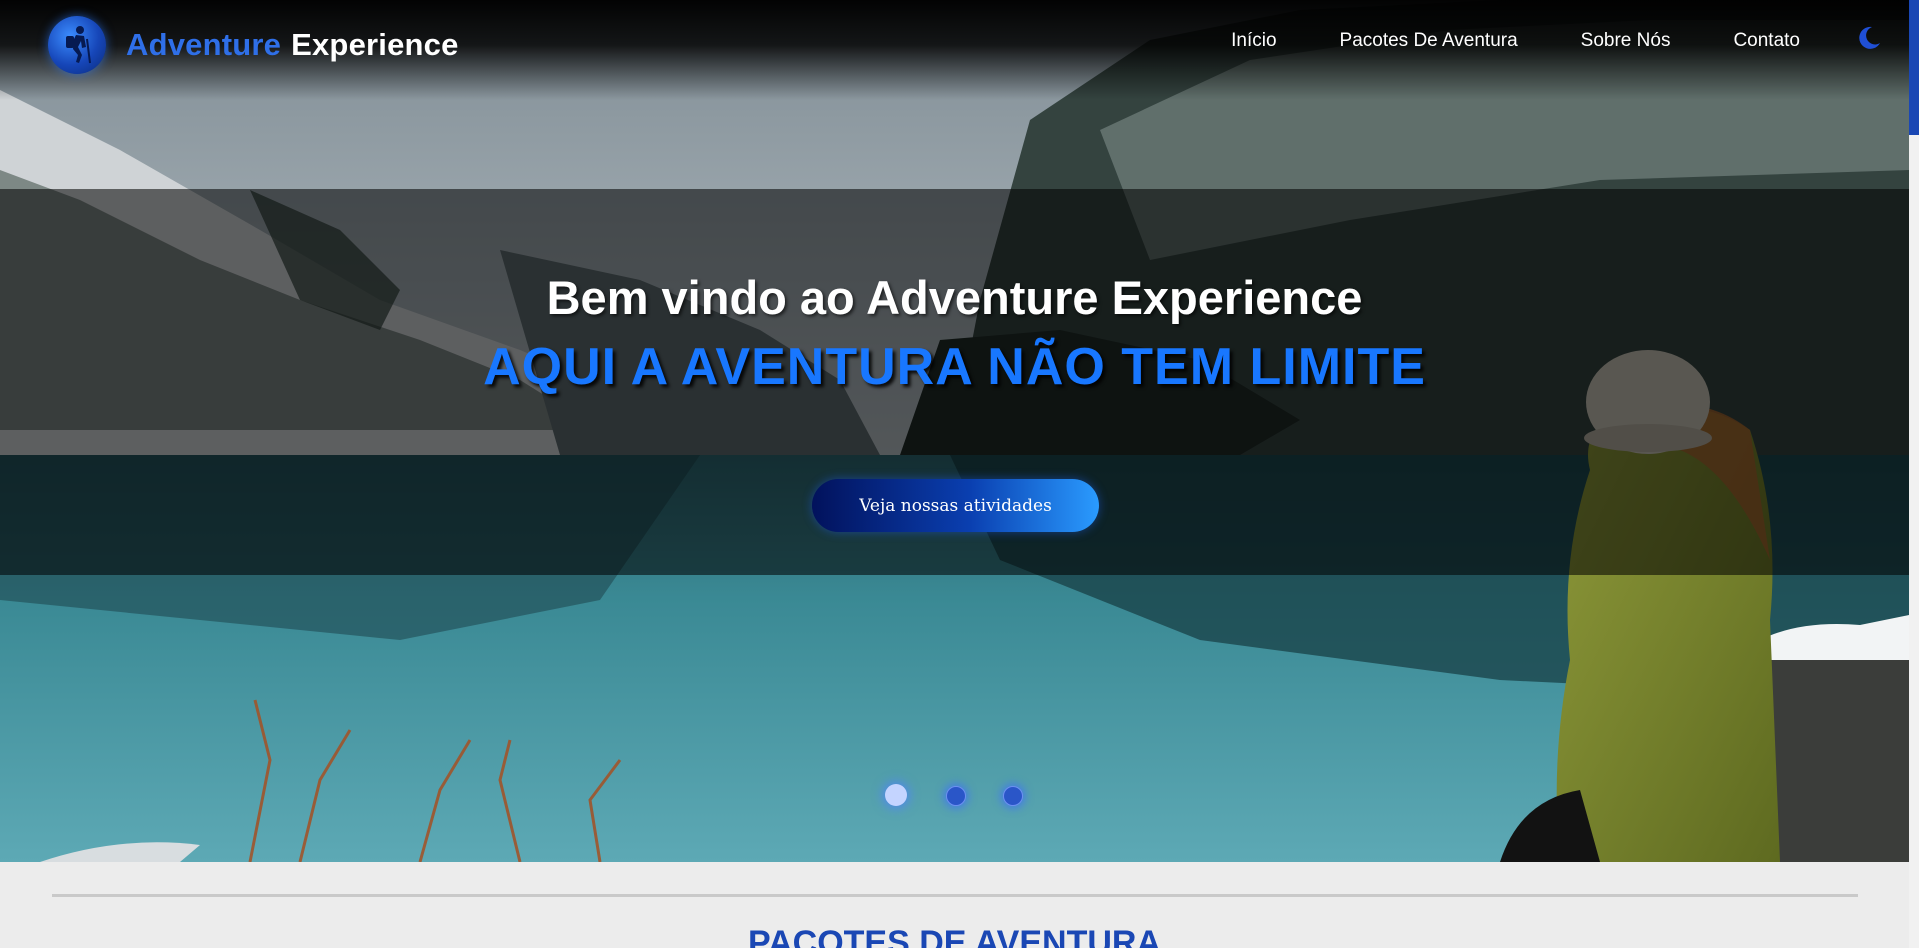 This screenshot has height=948, width=1919. What do you see at coordinates (954, 905) in the screenshot?
I see `packages-section: PACOTES DE AVENTURA` at bounding box center [954, 905].